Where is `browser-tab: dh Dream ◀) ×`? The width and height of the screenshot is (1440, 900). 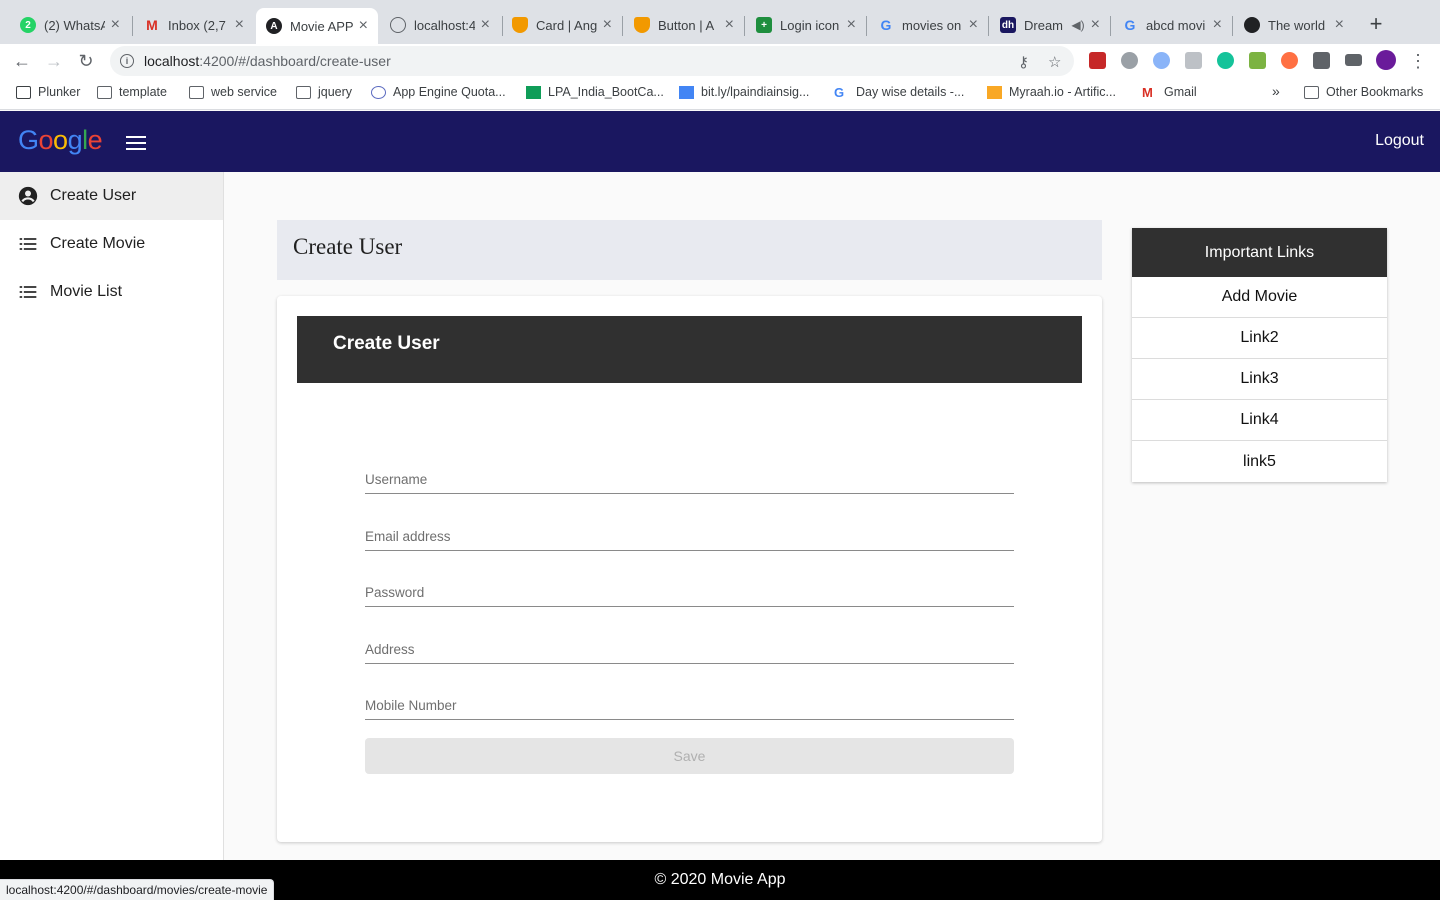
browser-tab: dh Dream ◀) × is located at coordinates (1050, 25).